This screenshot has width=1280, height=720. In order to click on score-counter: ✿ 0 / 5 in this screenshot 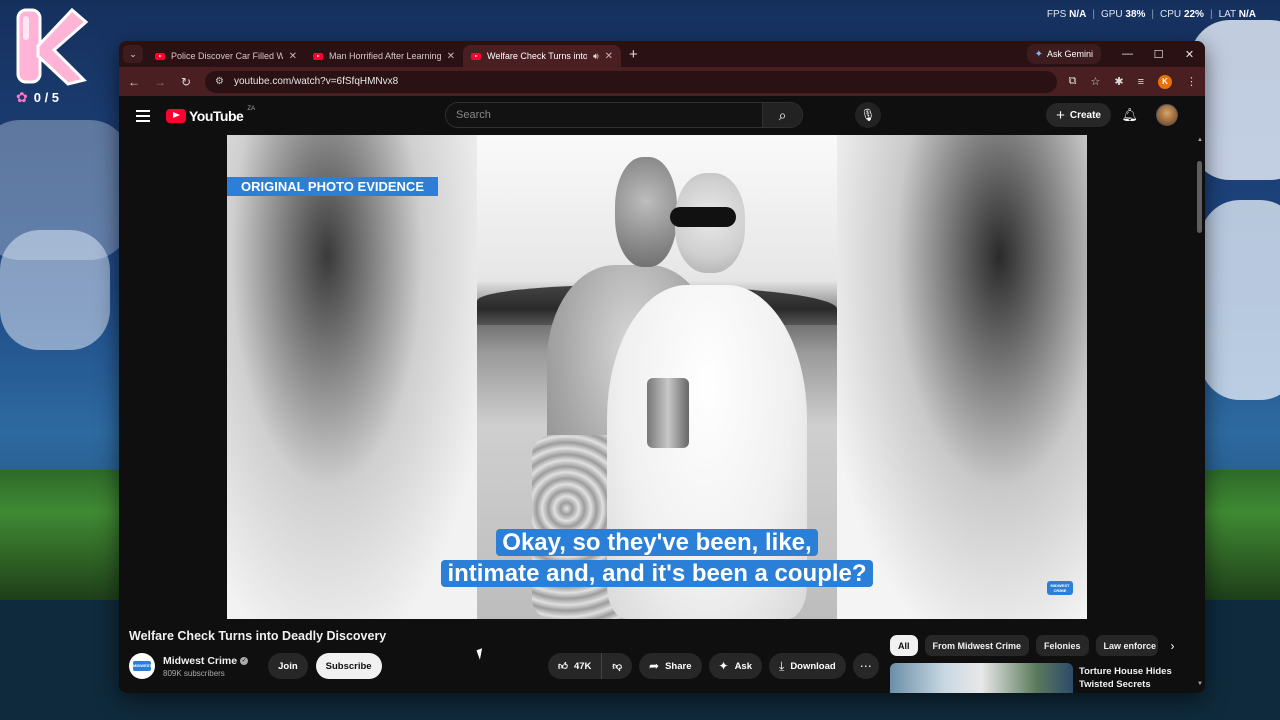, I will do `click(37, 97)`.